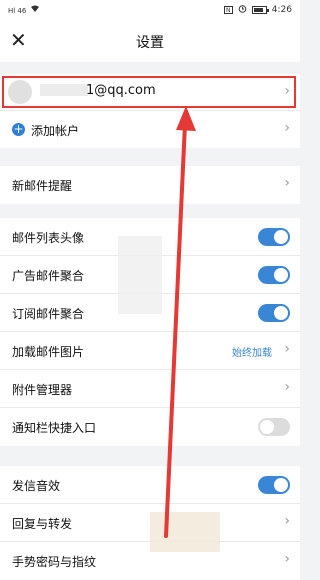  Describe the element at coordinates (180, 322) in the screenshot. I see `red-arrow-annotation` at that location.